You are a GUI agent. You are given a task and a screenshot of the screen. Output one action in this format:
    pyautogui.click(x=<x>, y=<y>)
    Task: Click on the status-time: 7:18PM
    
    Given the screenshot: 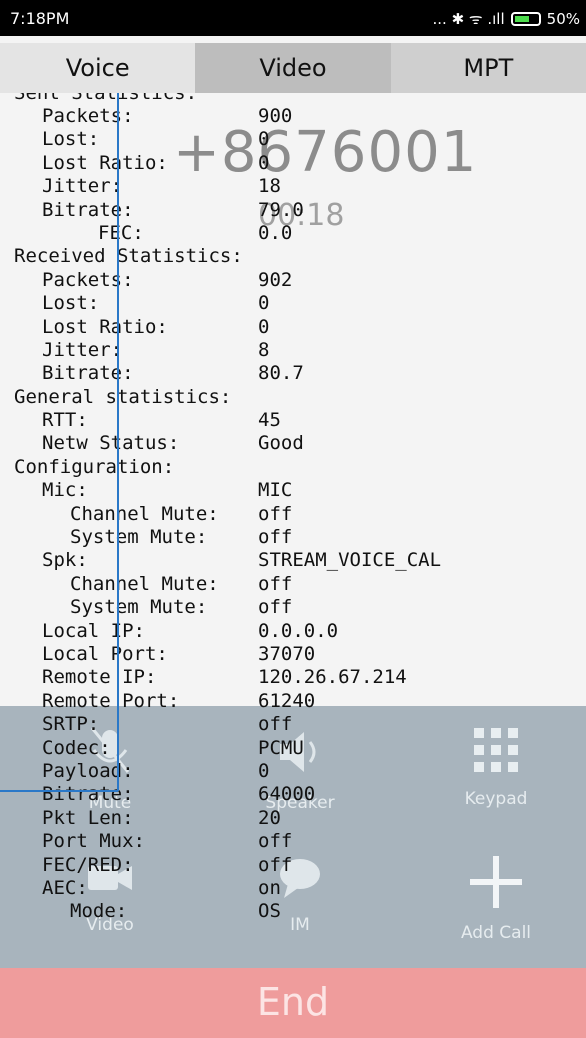 What is the action you would take?
    pyautogui.click(x=40, y=18)
    